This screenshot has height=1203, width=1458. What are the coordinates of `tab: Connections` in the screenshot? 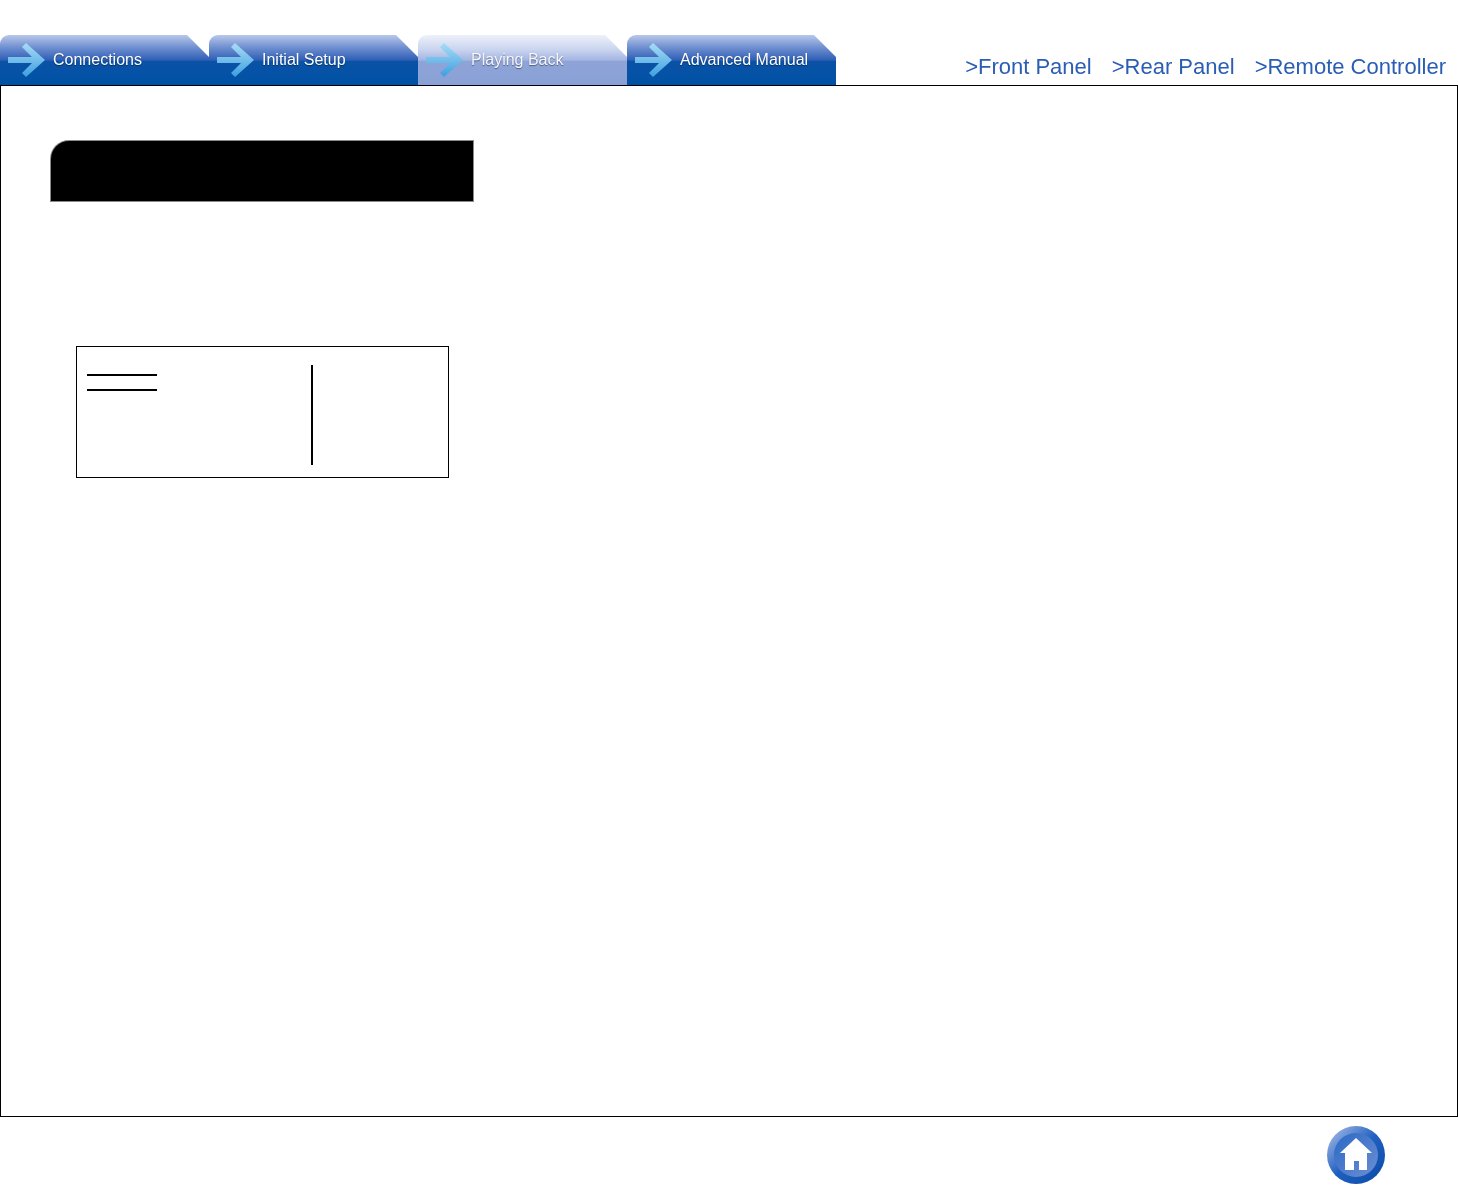 It's located at (104, 60).